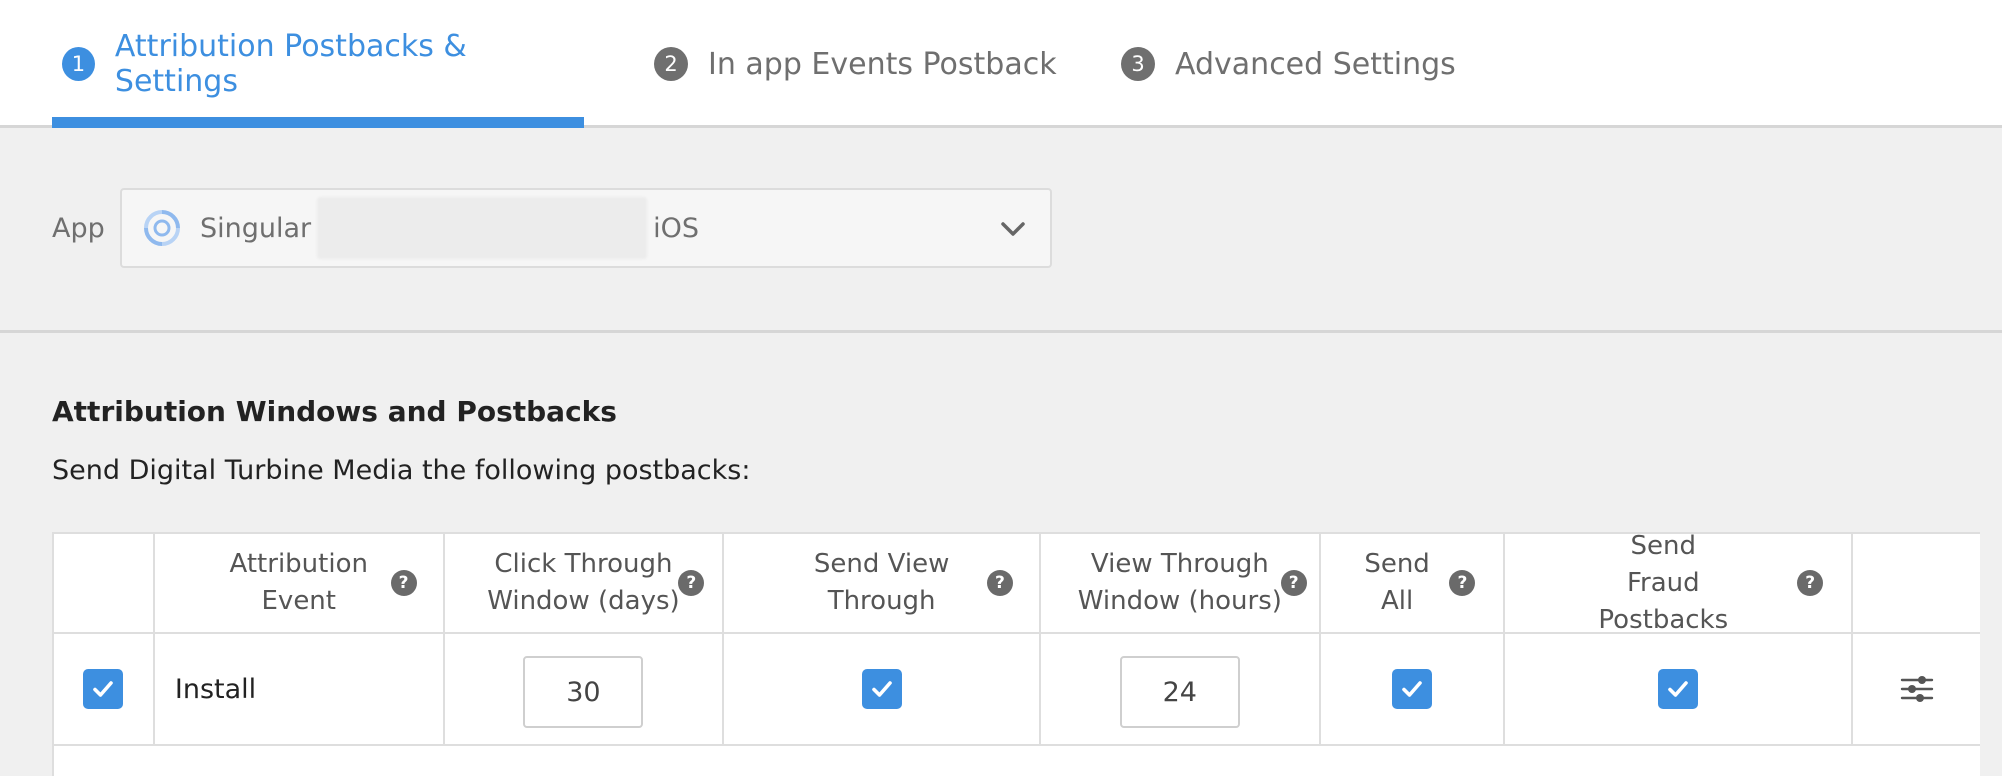 The width and height of the screenshot is (2002, 776). Describe the element at coordinates (1179, 692) in the screenshot. I see `view-through-hours-input` at that location.